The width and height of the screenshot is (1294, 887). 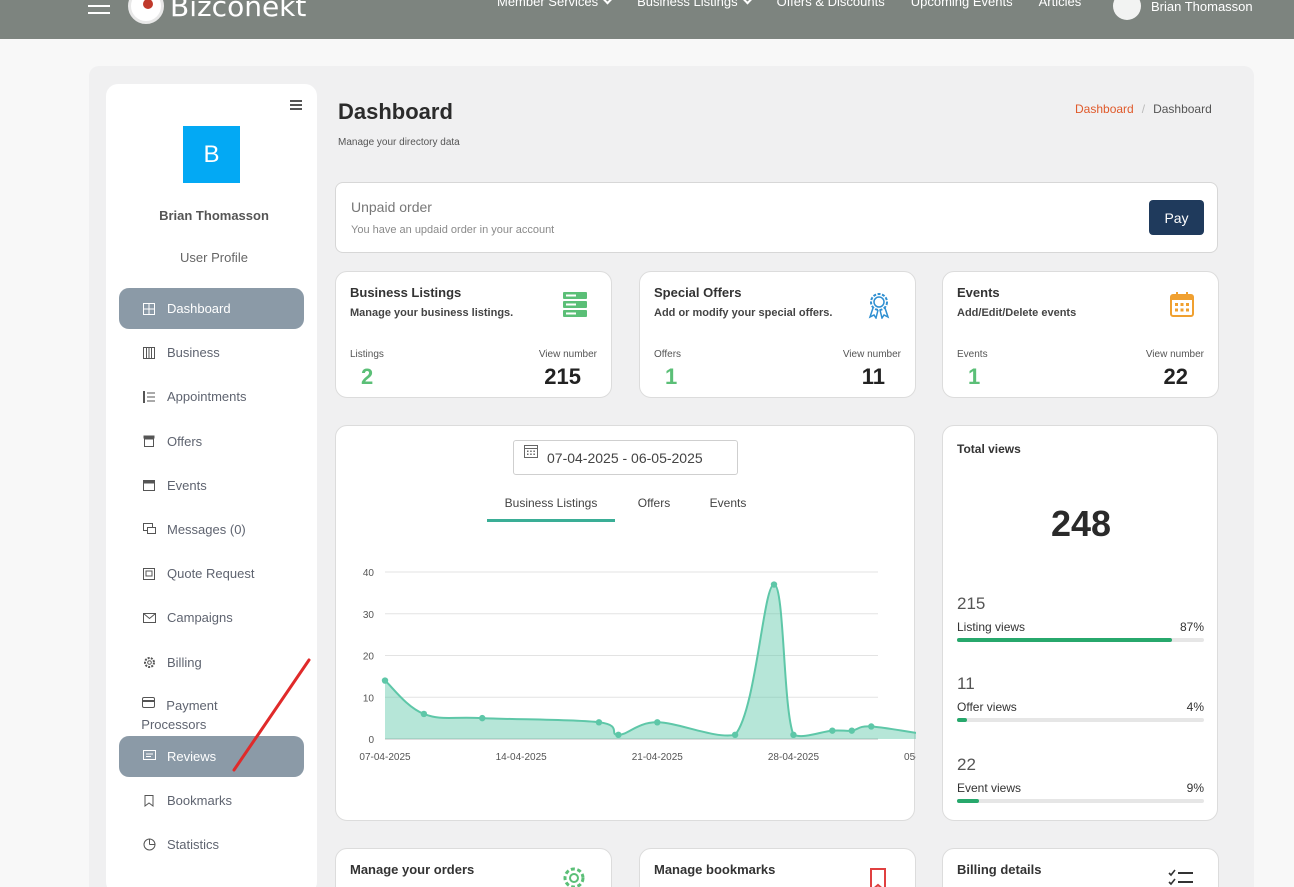 What do you see at coordinates (1081, 523) in the screenshot?
I see `total-views-value: 248` at bounding box center [1081, 523].